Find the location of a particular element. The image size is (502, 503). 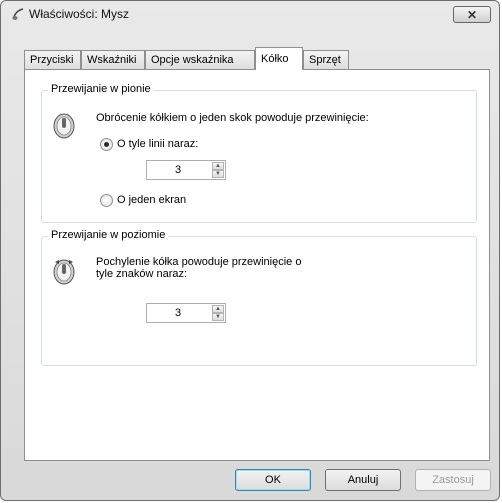

apply-button: Zastosuj is located at coordinates (453, 480).